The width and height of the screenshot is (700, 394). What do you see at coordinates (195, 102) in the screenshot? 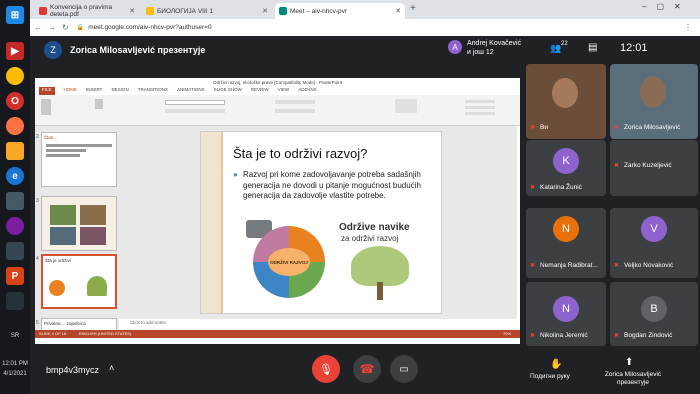
I see `font-select` at bounding box center [195, 102].